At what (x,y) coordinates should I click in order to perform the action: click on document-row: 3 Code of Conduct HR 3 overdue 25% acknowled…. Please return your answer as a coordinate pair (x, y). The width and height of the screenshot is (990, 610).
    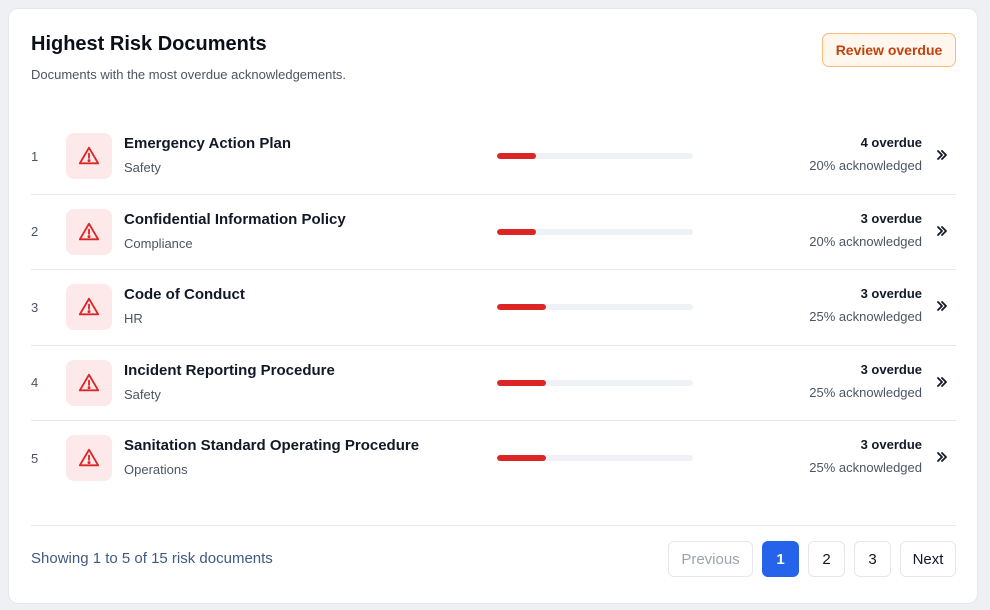
    Looking at the image, I should click on (493, 308).